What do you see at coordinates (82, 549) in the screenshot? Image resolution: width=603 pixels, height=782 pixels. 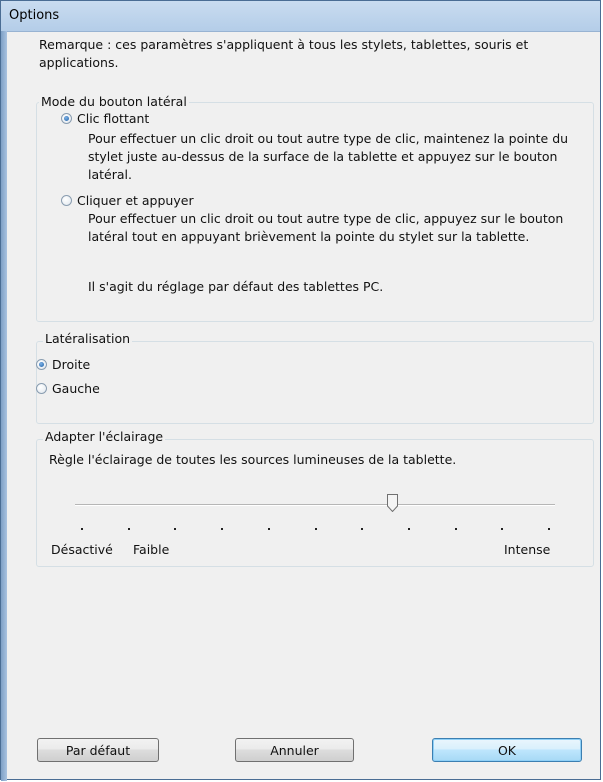 I see `label-desactive: Désactivé` at bounding box center [82, 549].